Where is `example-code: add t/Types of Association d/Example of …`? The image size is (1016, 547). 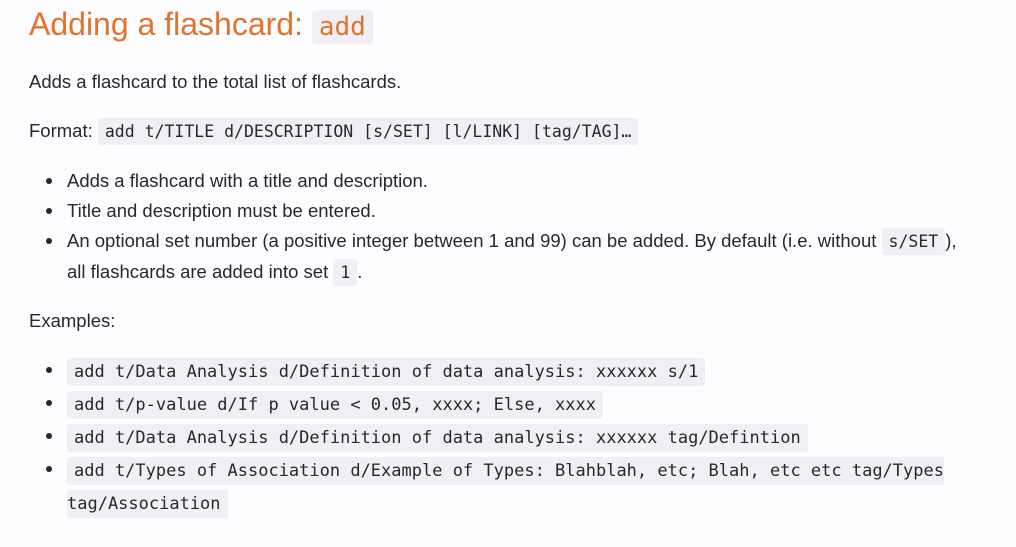 example-code: add t/Types of Association d/Example of … is located at coordinates (505, 487).